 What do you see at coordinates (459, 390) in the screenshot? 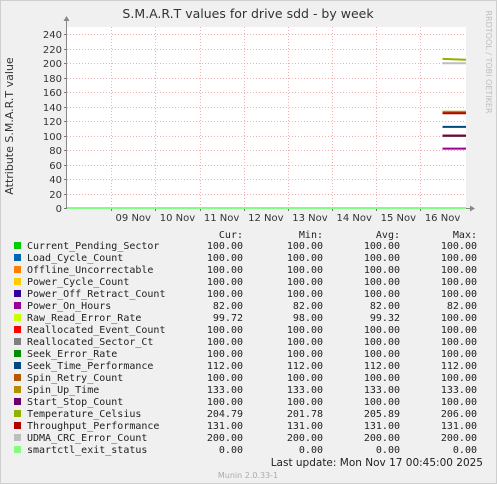
I see `legend-value-max: 133.00` at bounding box center [459, 390].